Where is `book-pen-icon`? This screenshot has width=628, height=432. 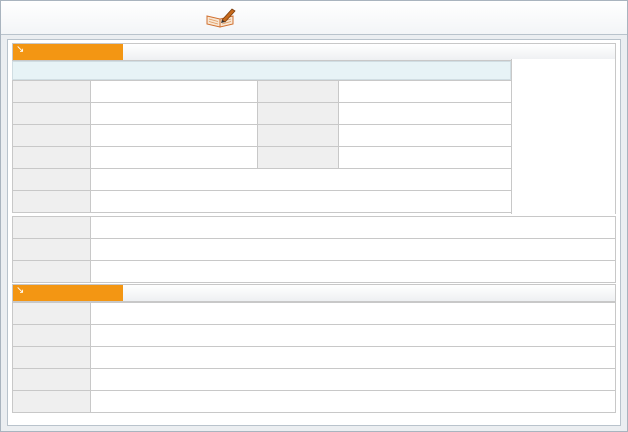 book-pen-icon is located at coordinates (221, 18).